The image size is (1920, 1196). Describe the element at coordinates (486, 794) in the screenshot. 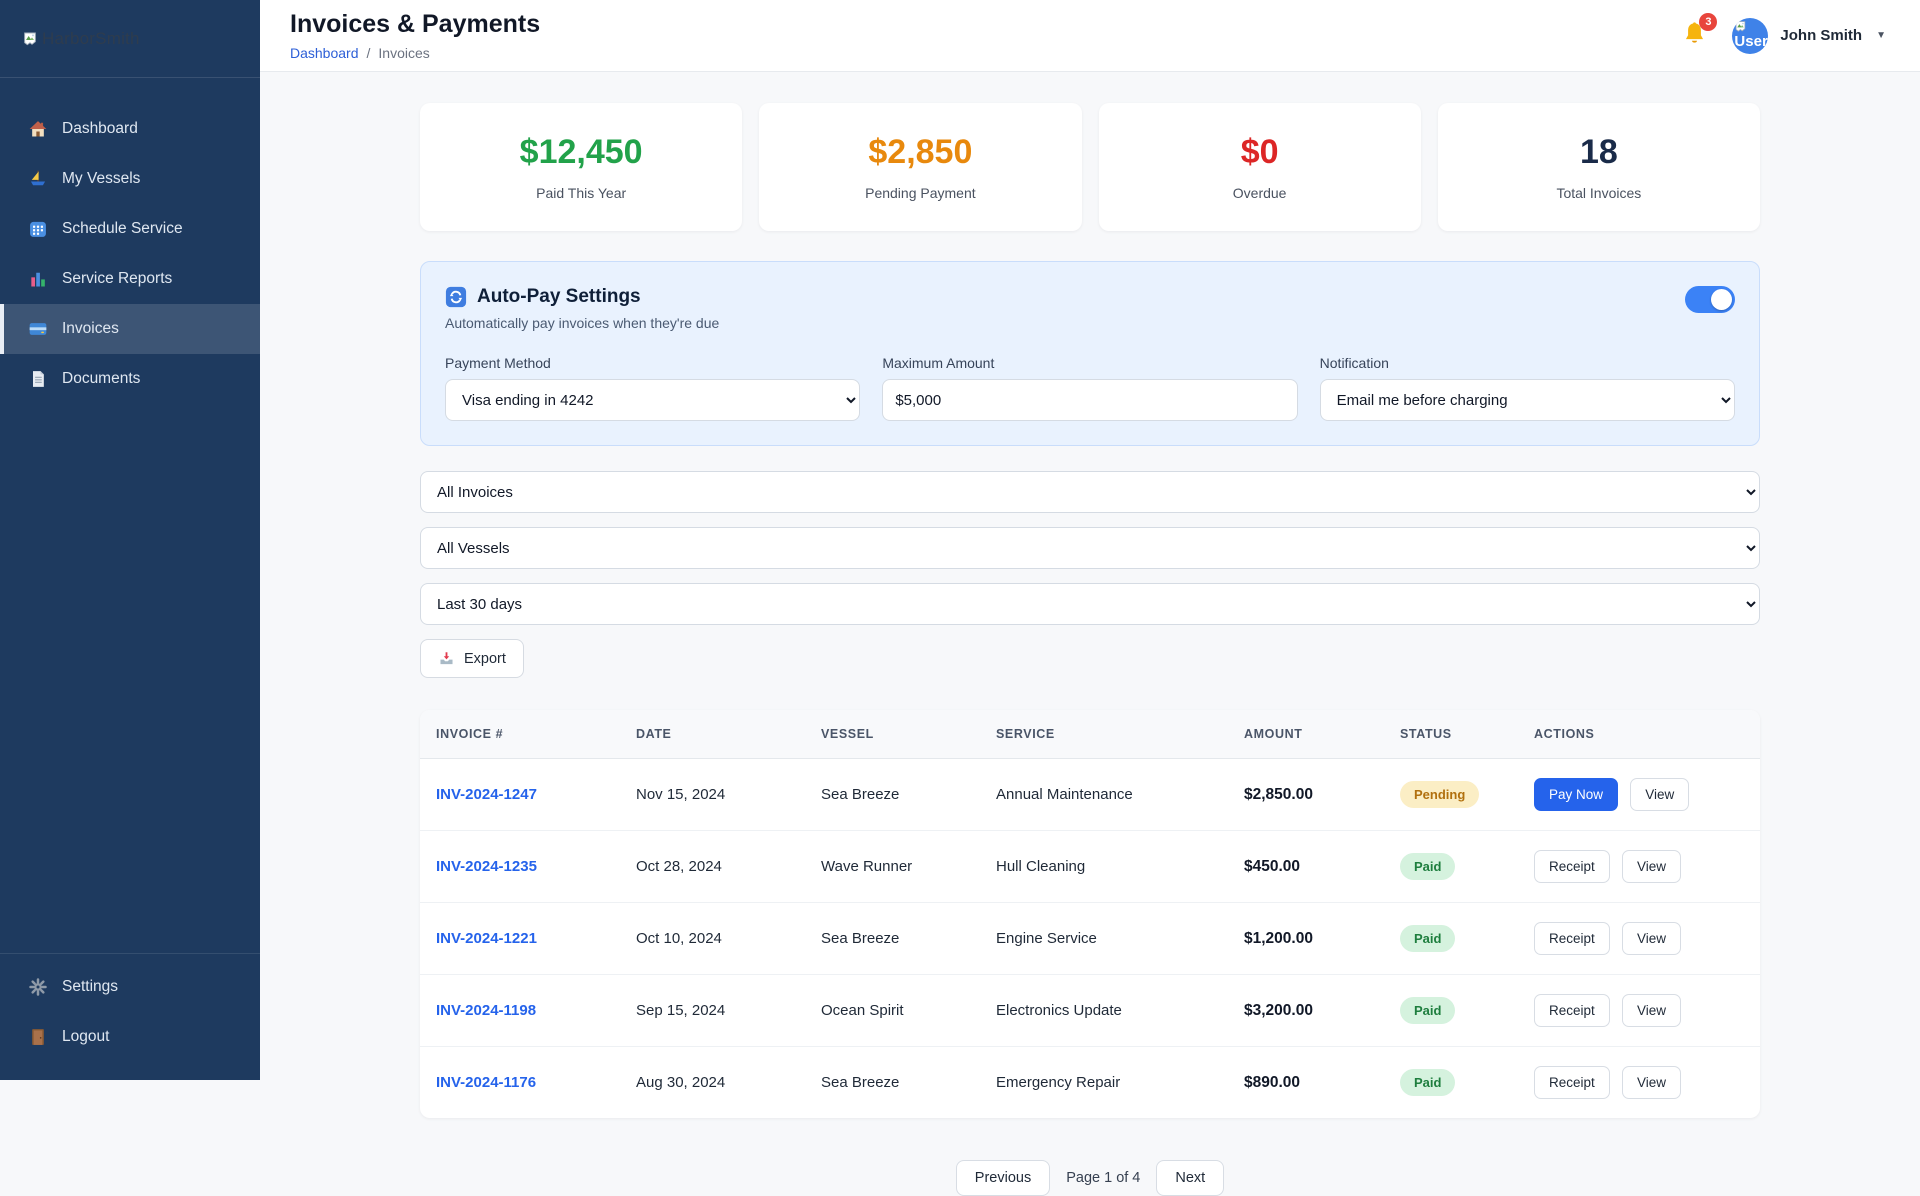

I see `invoice-link: INV-2024-1247` at that location.